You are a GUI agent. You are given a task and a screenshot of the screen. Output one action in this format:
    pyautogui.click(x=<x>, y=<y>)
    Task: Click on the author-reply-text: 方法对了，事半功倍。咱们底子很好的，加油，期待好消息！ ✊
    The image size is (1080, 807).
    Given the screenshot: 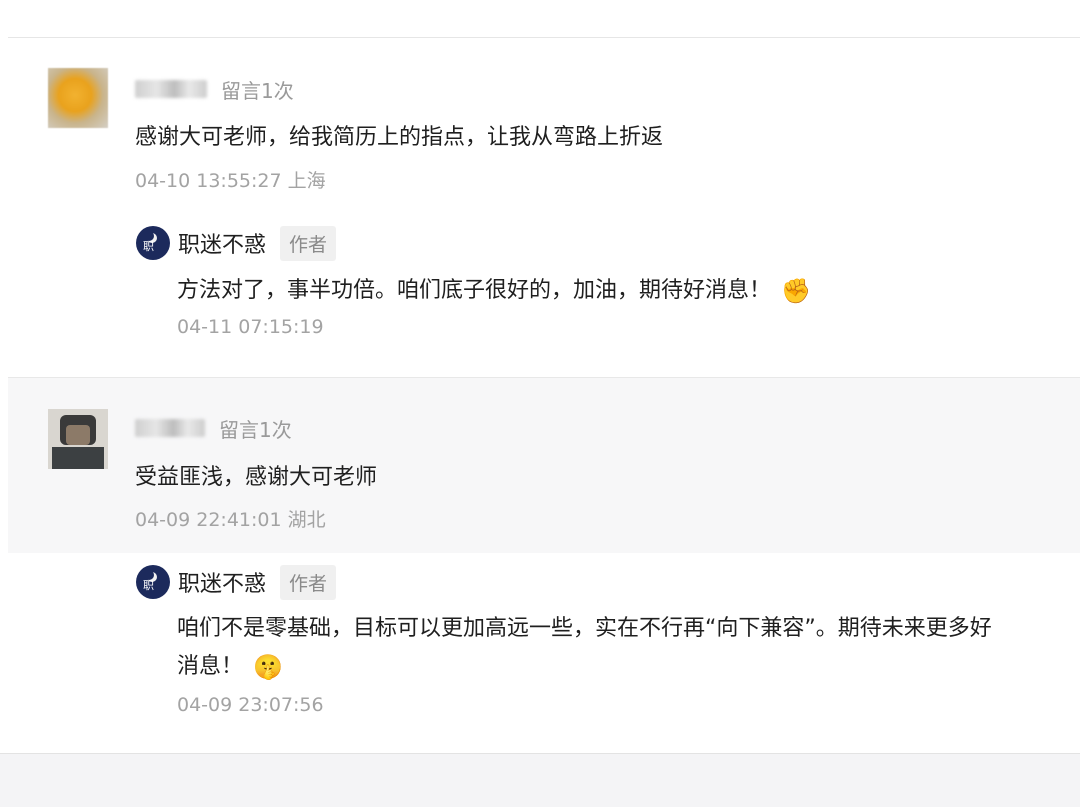 What is the action you would take?
    pyautogui.click(x=494, y=291)
    